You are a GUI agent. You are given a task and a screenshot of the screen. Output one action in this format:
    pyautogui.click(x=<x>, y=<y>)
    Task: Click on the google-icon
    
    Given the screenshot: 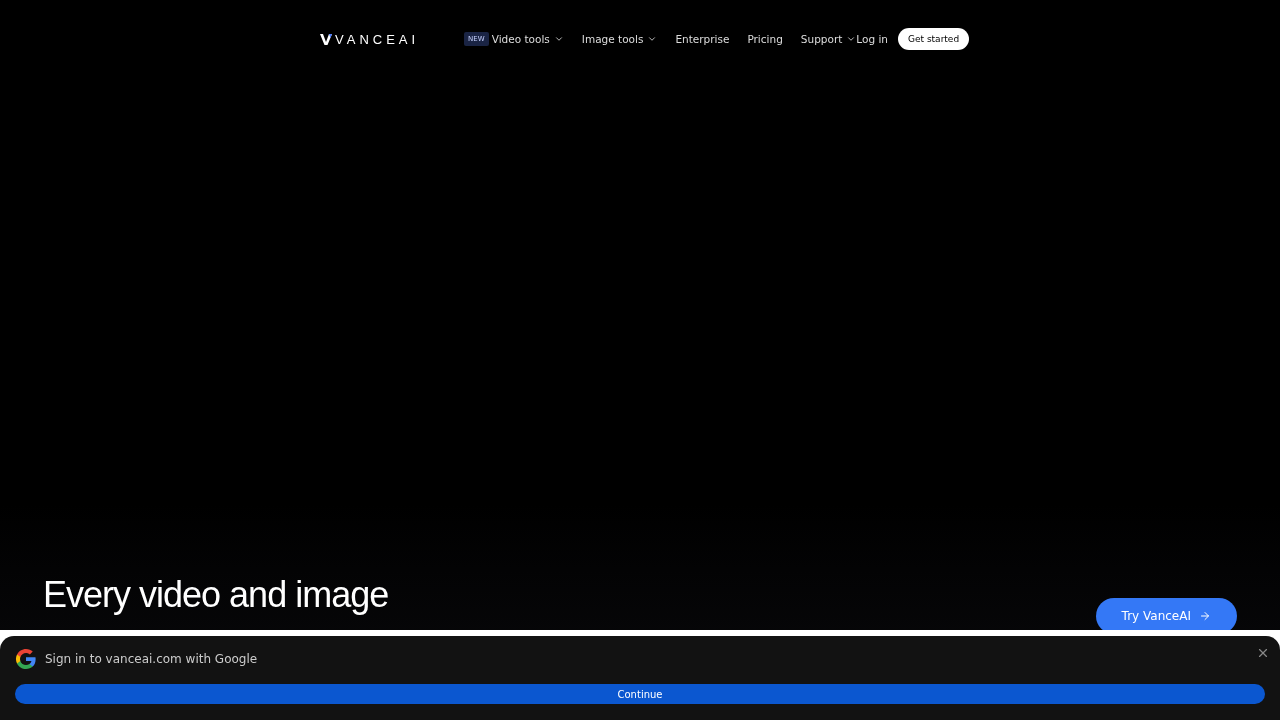 What is the action you would take?
    pyautogui.click(x=26, y=659)
    